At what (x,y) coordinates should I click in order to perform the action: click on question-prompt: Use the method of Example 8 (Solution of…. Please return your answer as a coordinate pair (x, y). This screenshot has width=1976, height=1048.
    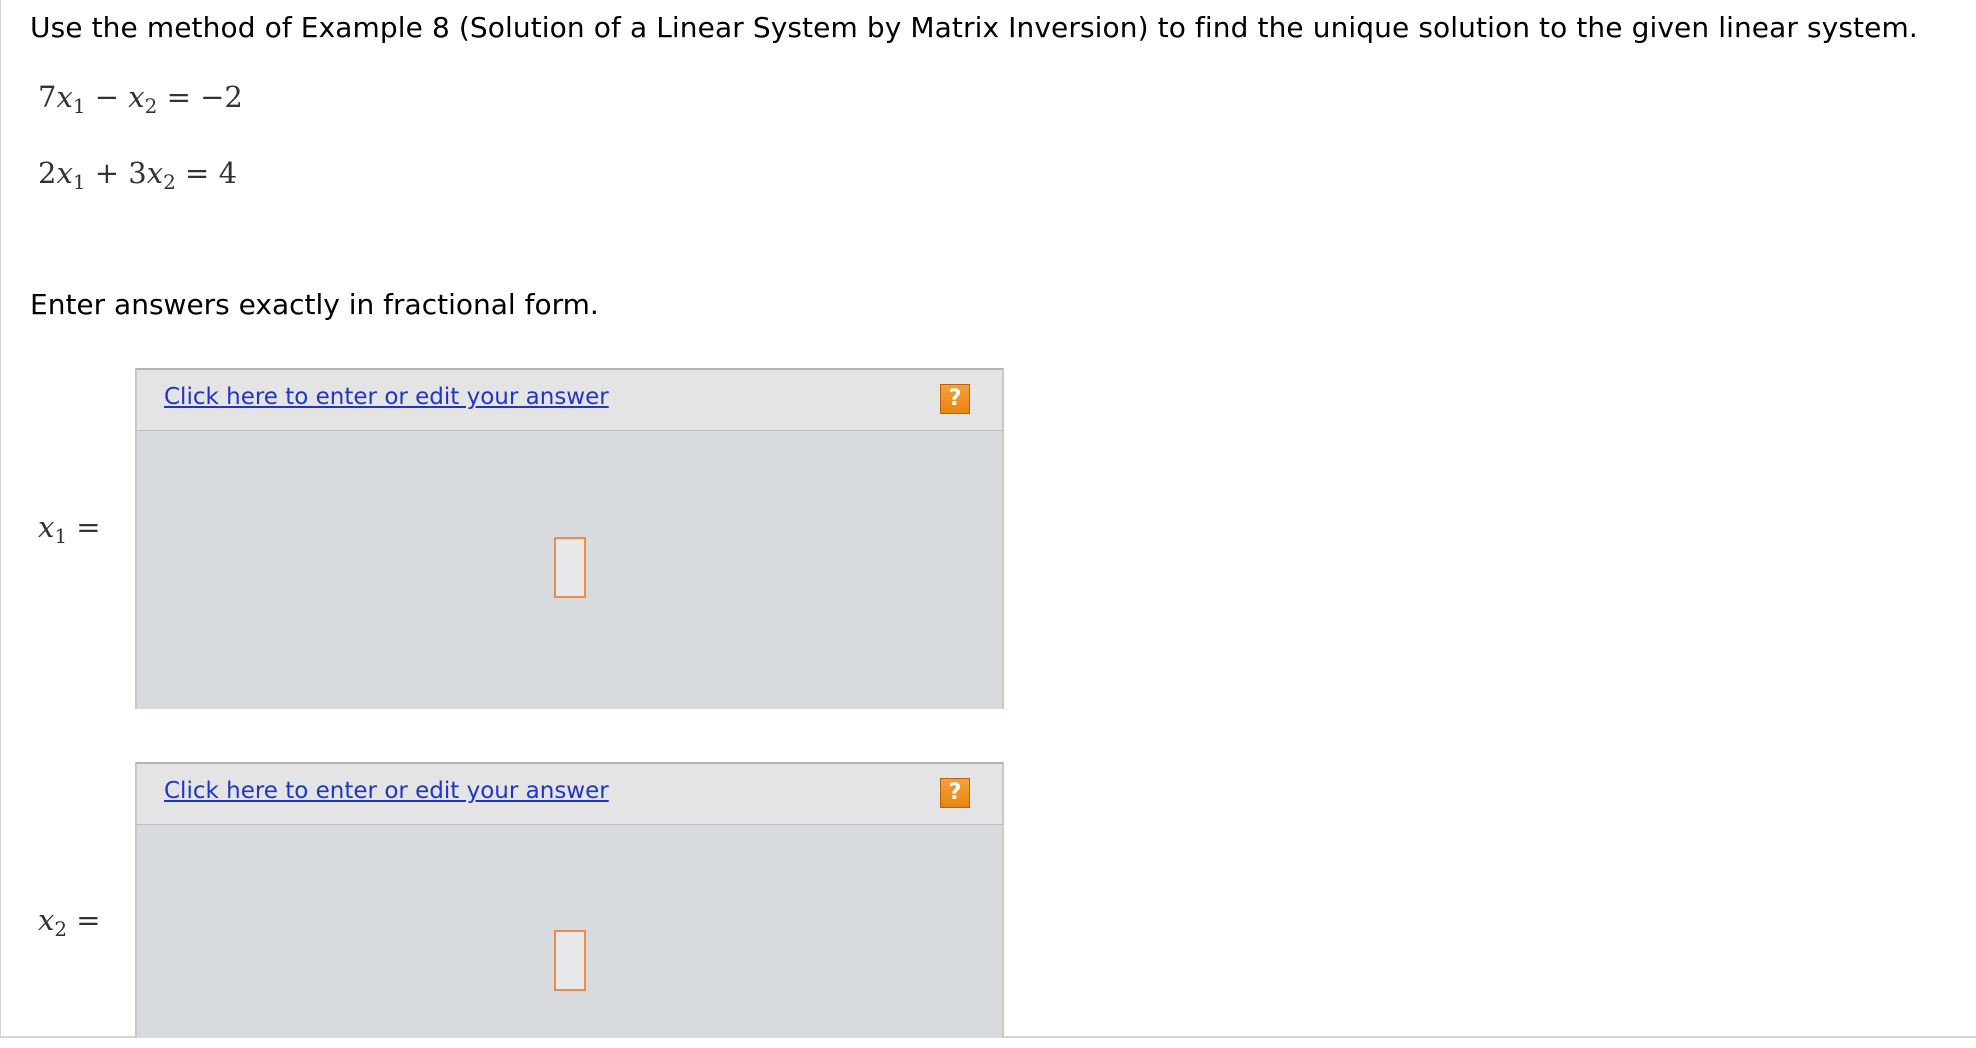
    Looking at the image, I should click on (974, 27).